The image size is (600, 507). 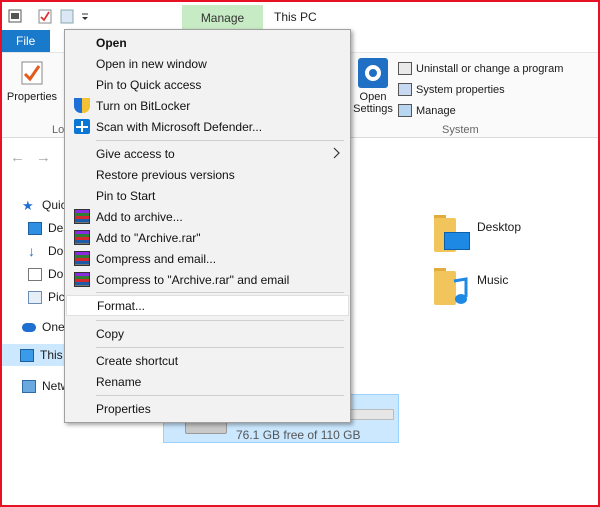 I want to click on menu-item-label: Restore previous versions, so click(x=165, y=174).